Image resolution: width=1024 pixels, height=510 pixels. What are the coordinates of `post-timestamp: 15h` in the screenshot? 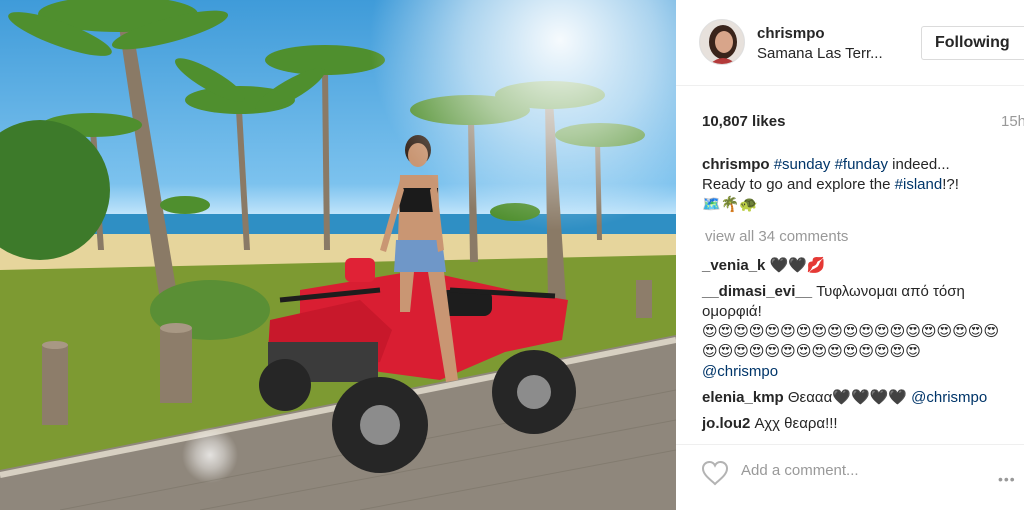 It's located at (1012, 121).